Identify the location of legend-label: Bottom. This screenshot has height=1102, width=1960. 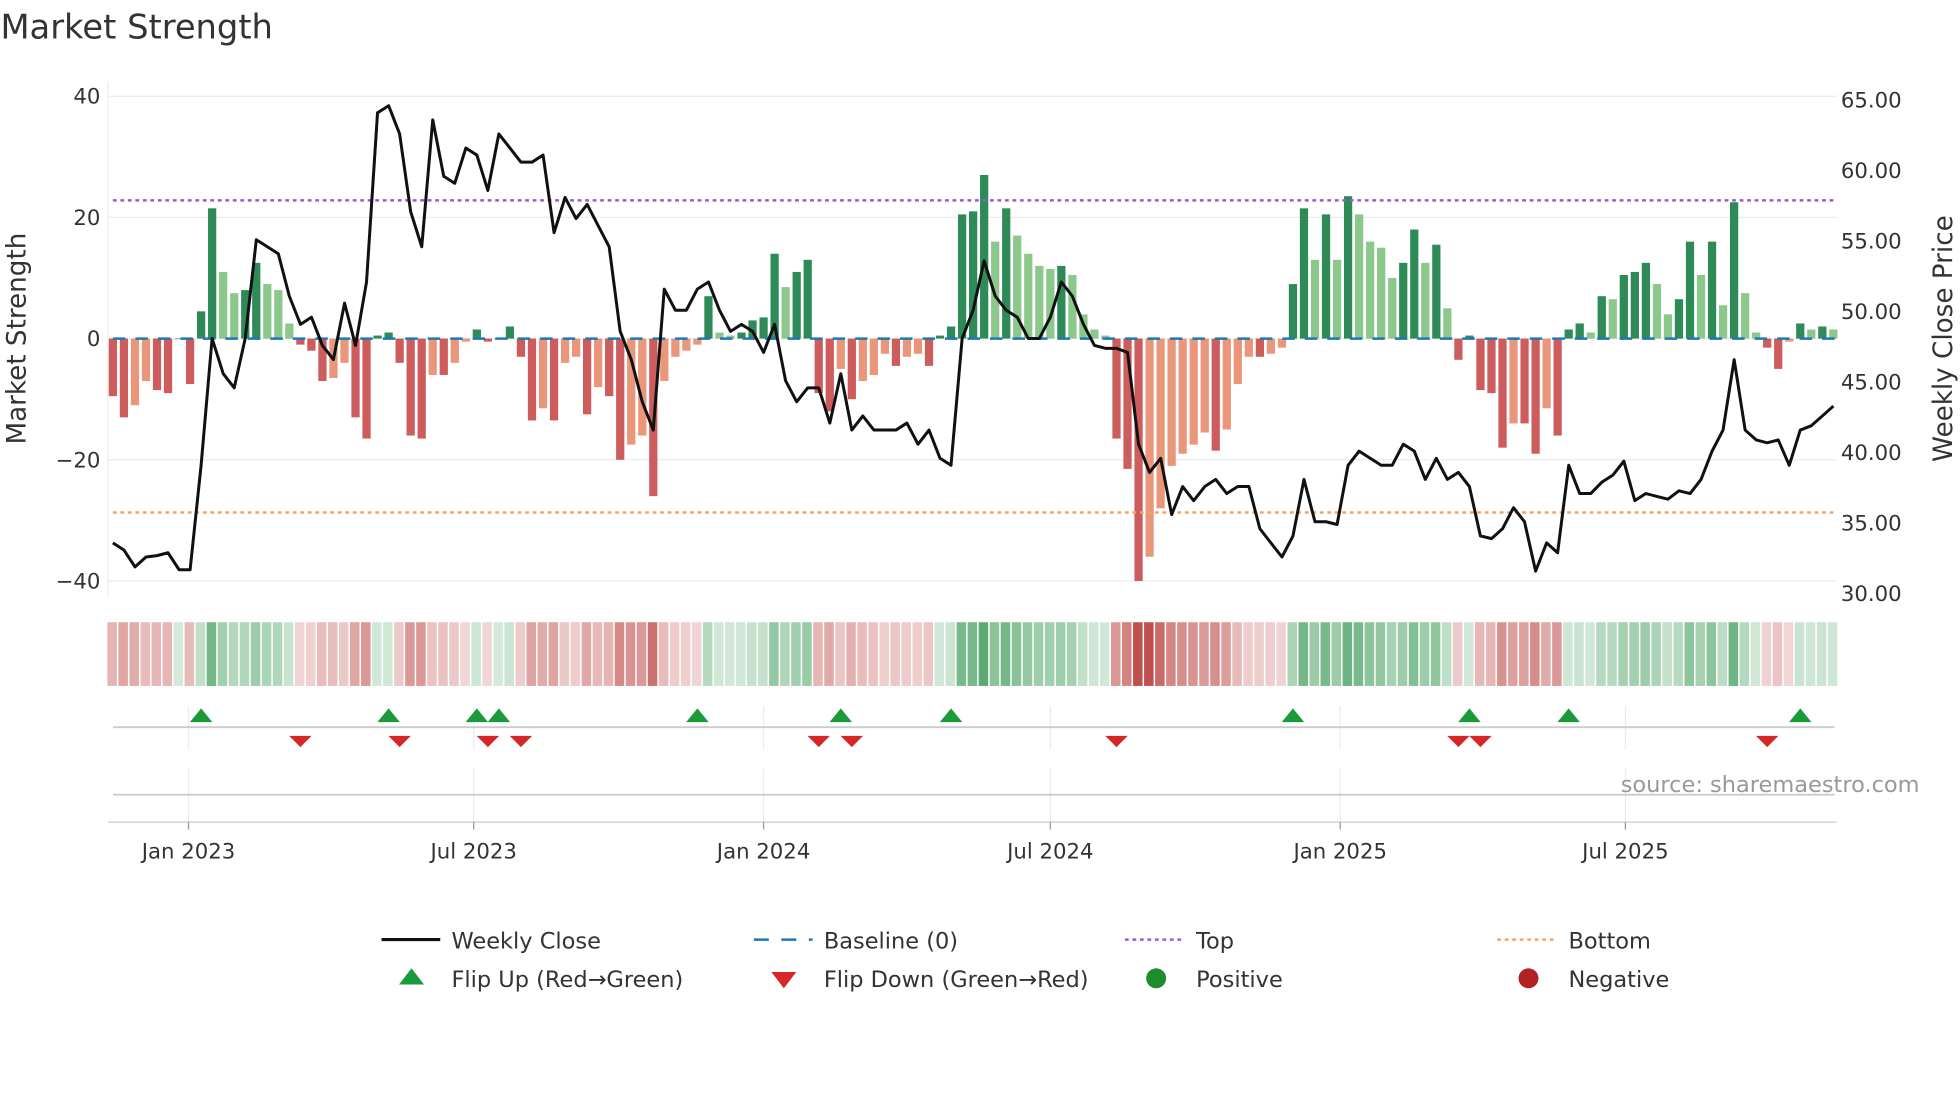
(1609, 941).